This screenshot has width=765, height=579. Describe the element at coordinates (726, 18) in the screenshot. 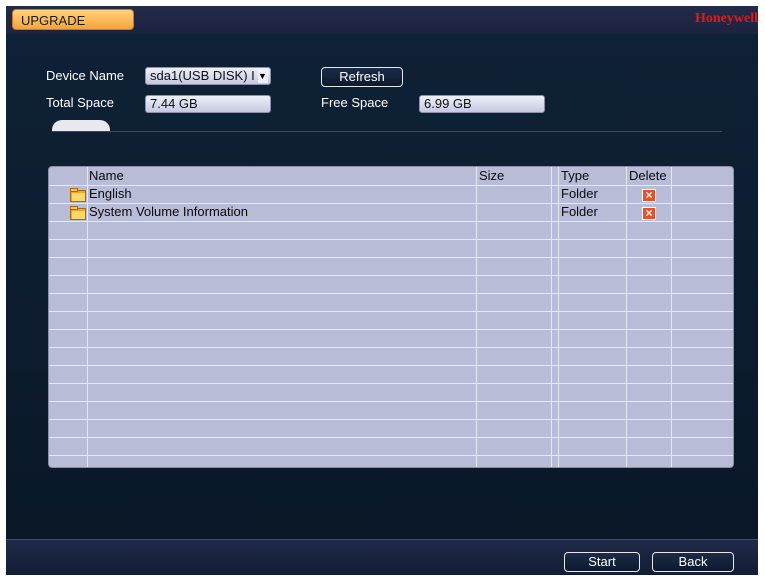

I see `brand-logo: Honeywell` at that location.